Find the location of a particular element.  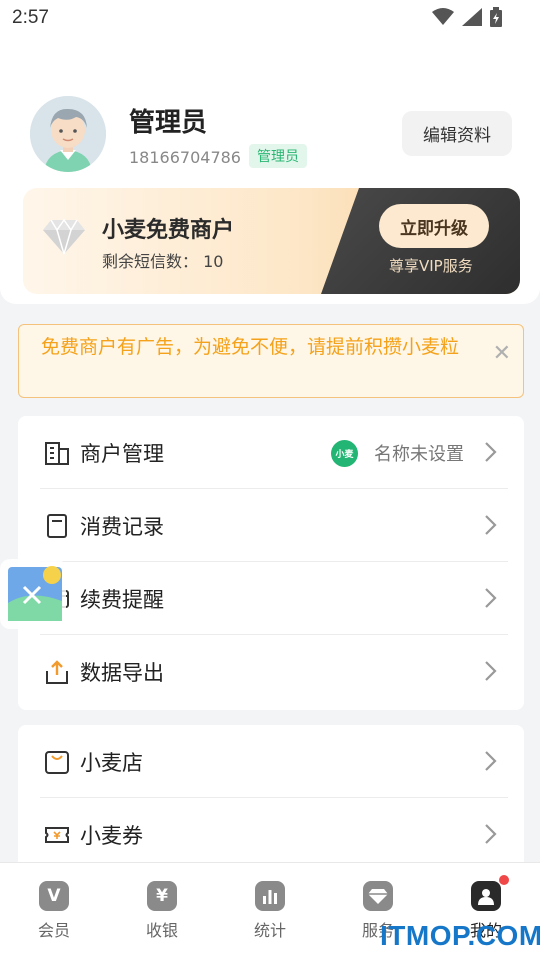

edit-profile-button: 编辑资料 is located at coordinates (457, 133).